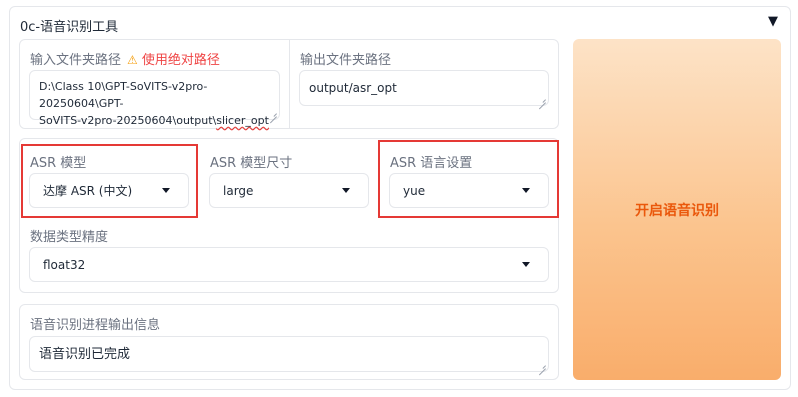  I want to click on asr-model-dropdown: 达摩 ASR (中文), so click(109, 190).